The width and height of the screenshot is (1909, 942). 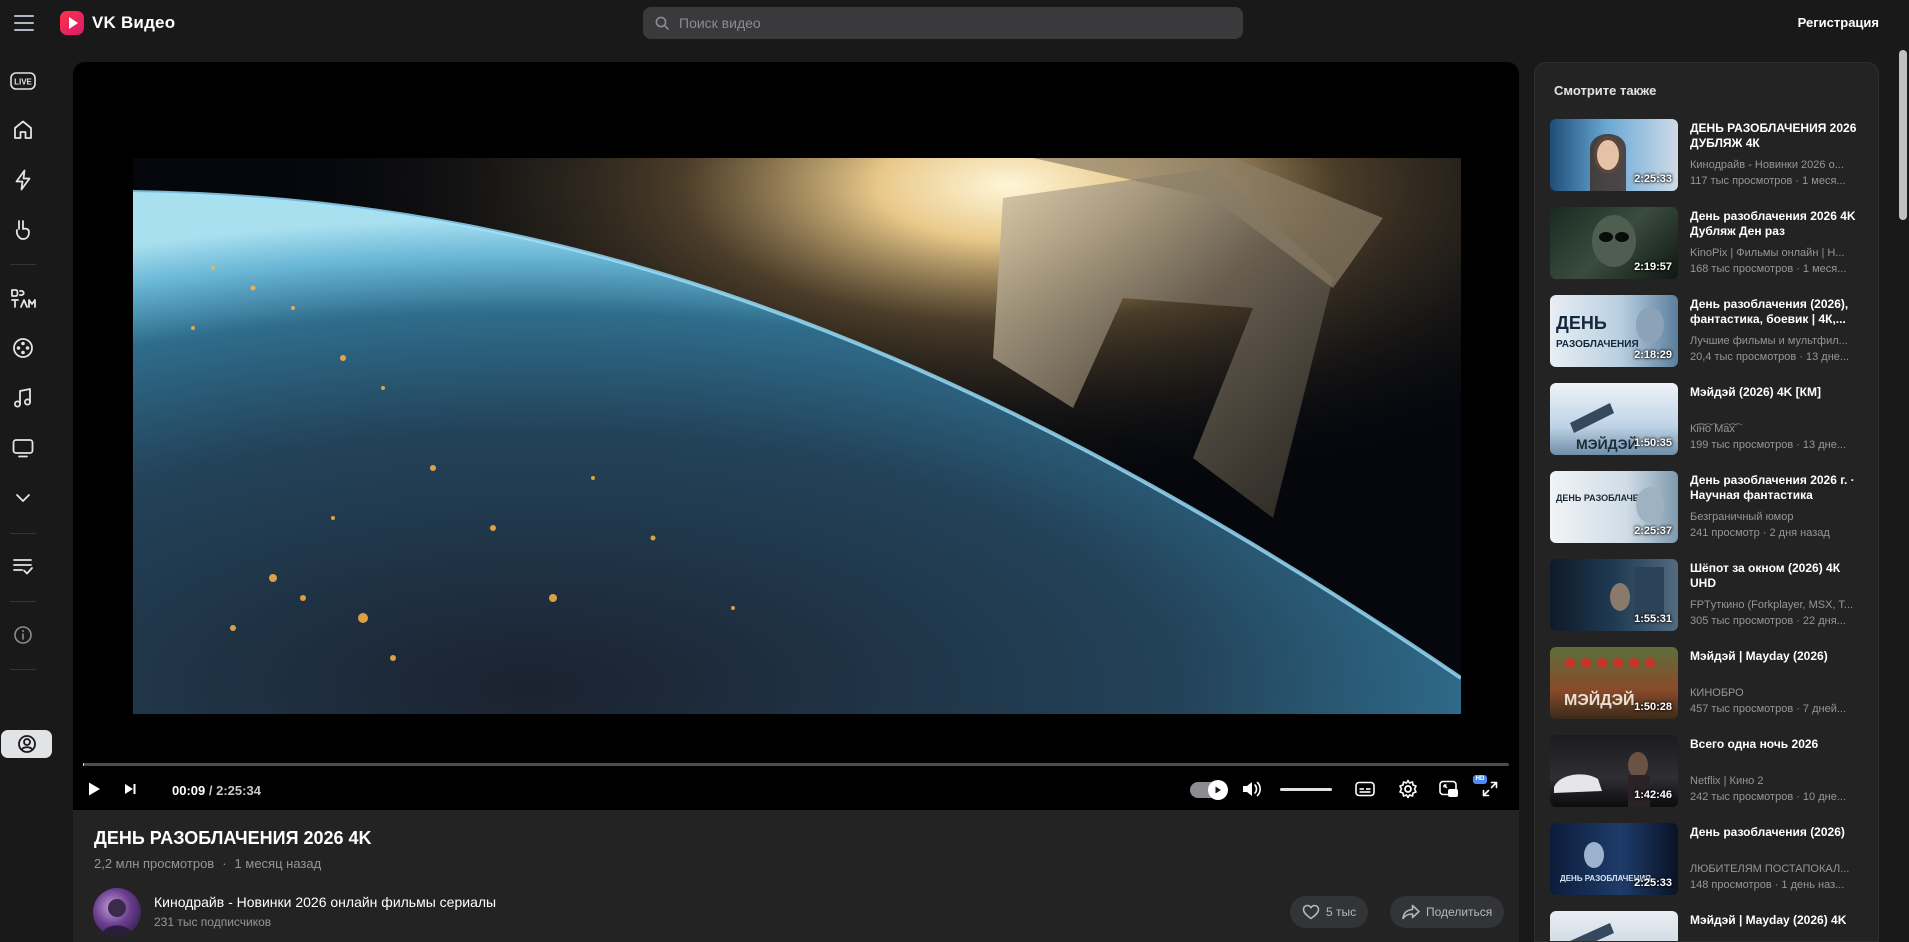 What do you see at coordinates (117, 912) in the screenshot?
I see `channel-avatar` at bounding box center [117, 912].